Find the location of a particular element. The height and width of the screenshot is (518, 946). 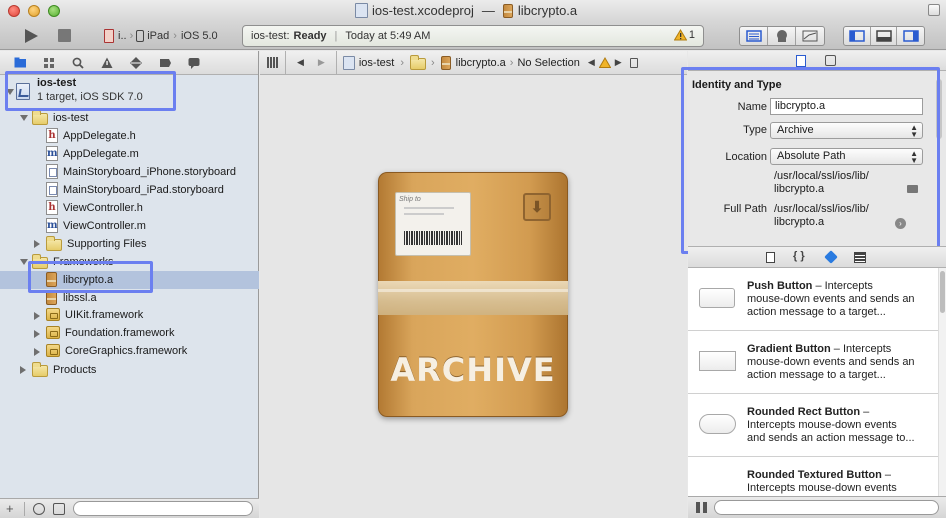

minimize-window-button is located at coordinates (34, 11).